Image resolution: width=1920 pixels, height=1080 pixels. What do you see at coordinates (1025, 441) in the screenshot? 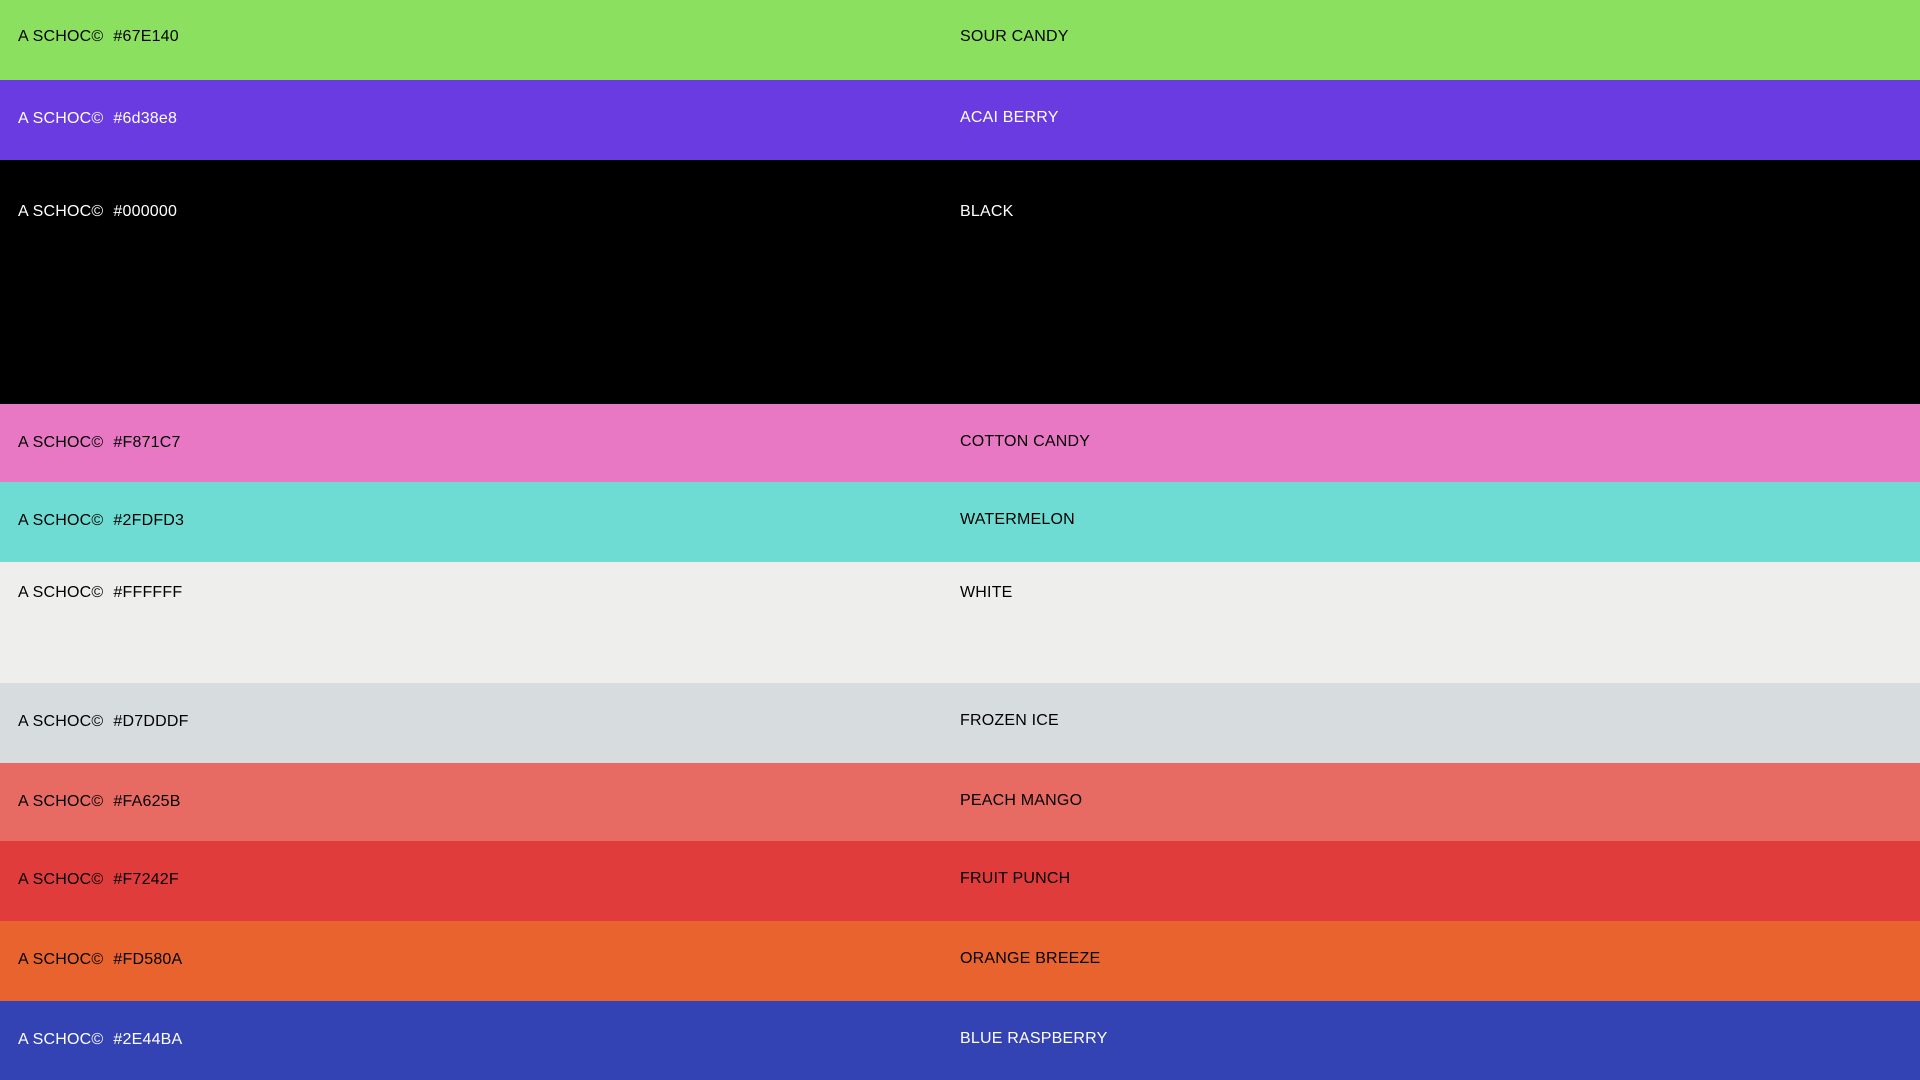
I see `color-name: COTTON CANDY` at bounding box center [1025, 441].